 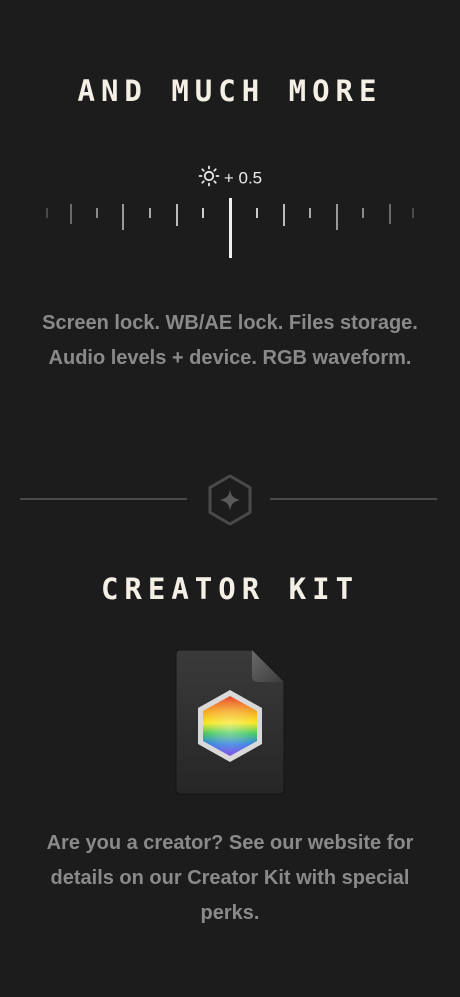 What do you see at coordinates (103, 499) in the screenshot?
I see `divider-line-left` at bounding box center [103, 499].